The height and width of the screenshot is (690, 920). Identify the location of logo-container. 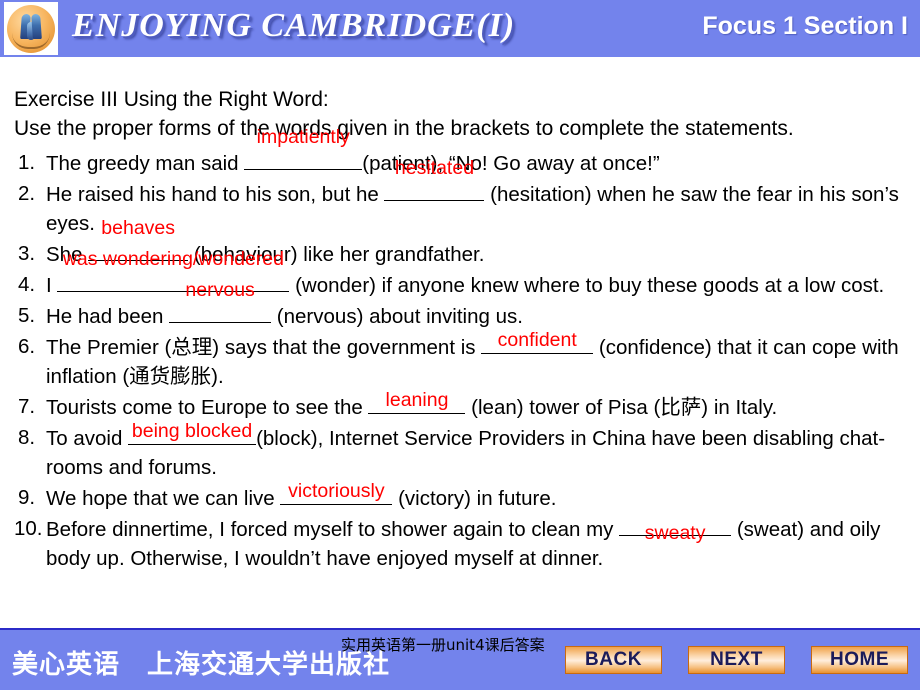
(31, 28).